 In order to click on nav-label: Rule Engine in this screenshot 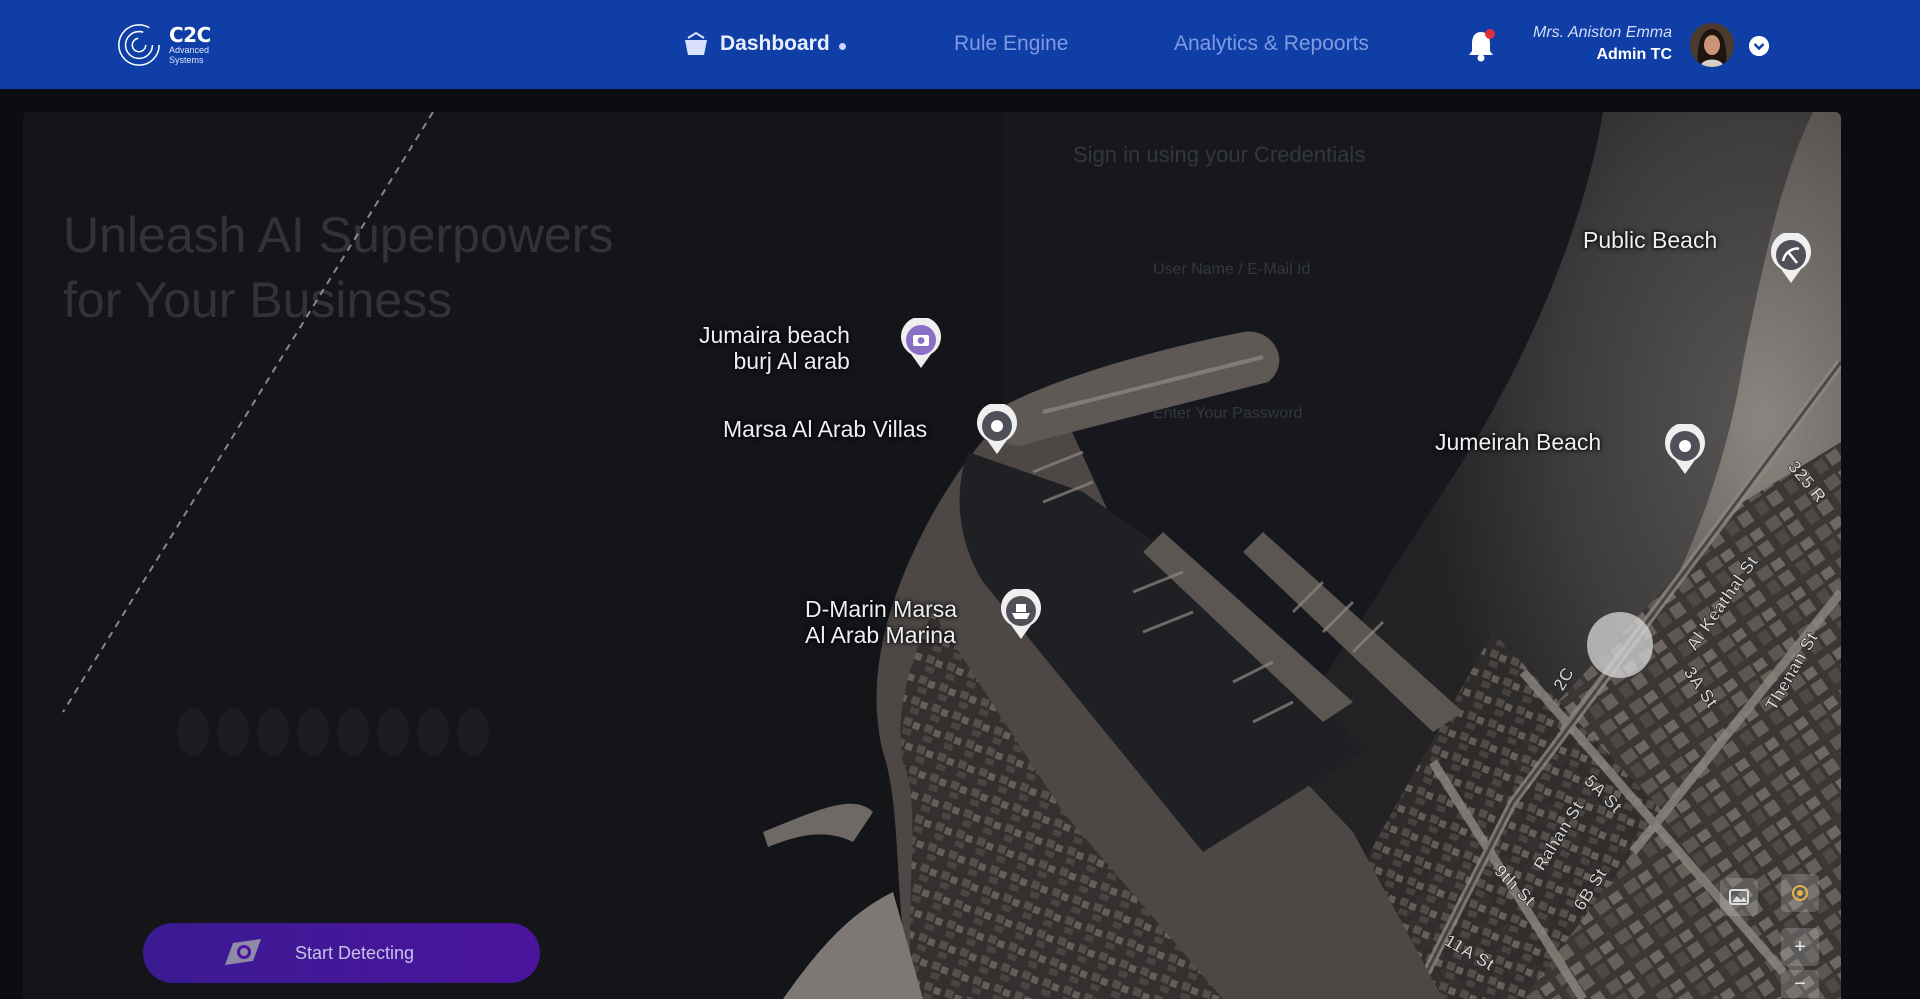, I will do `click(1011, 43)`.